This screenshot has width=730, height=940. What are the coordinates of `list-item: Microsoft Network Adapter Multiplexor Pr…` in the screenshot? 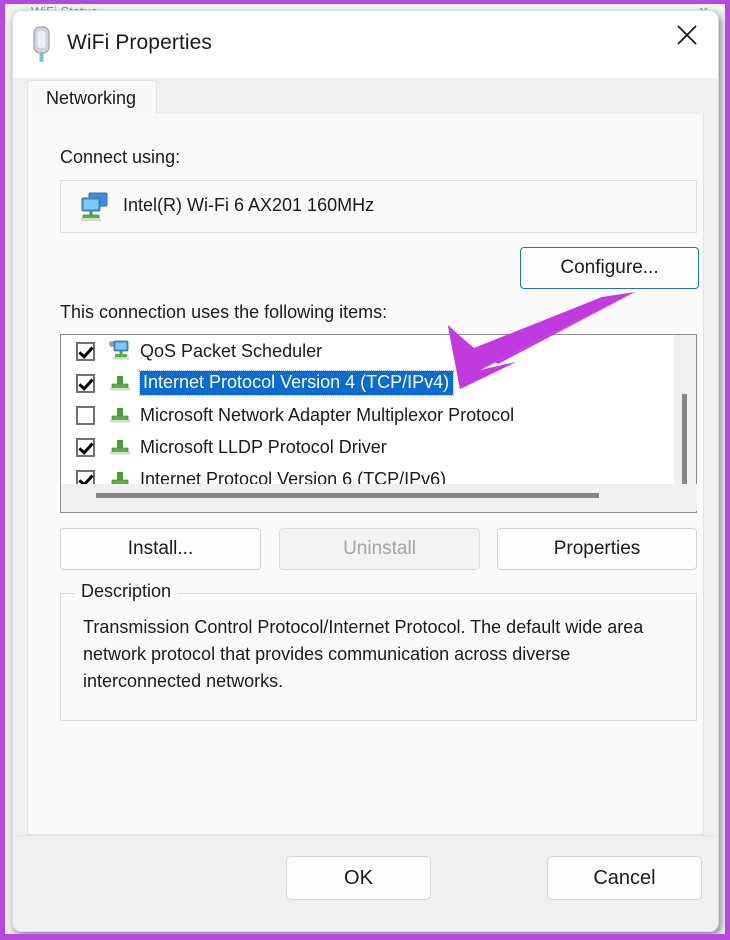 It's located at (368, 415).